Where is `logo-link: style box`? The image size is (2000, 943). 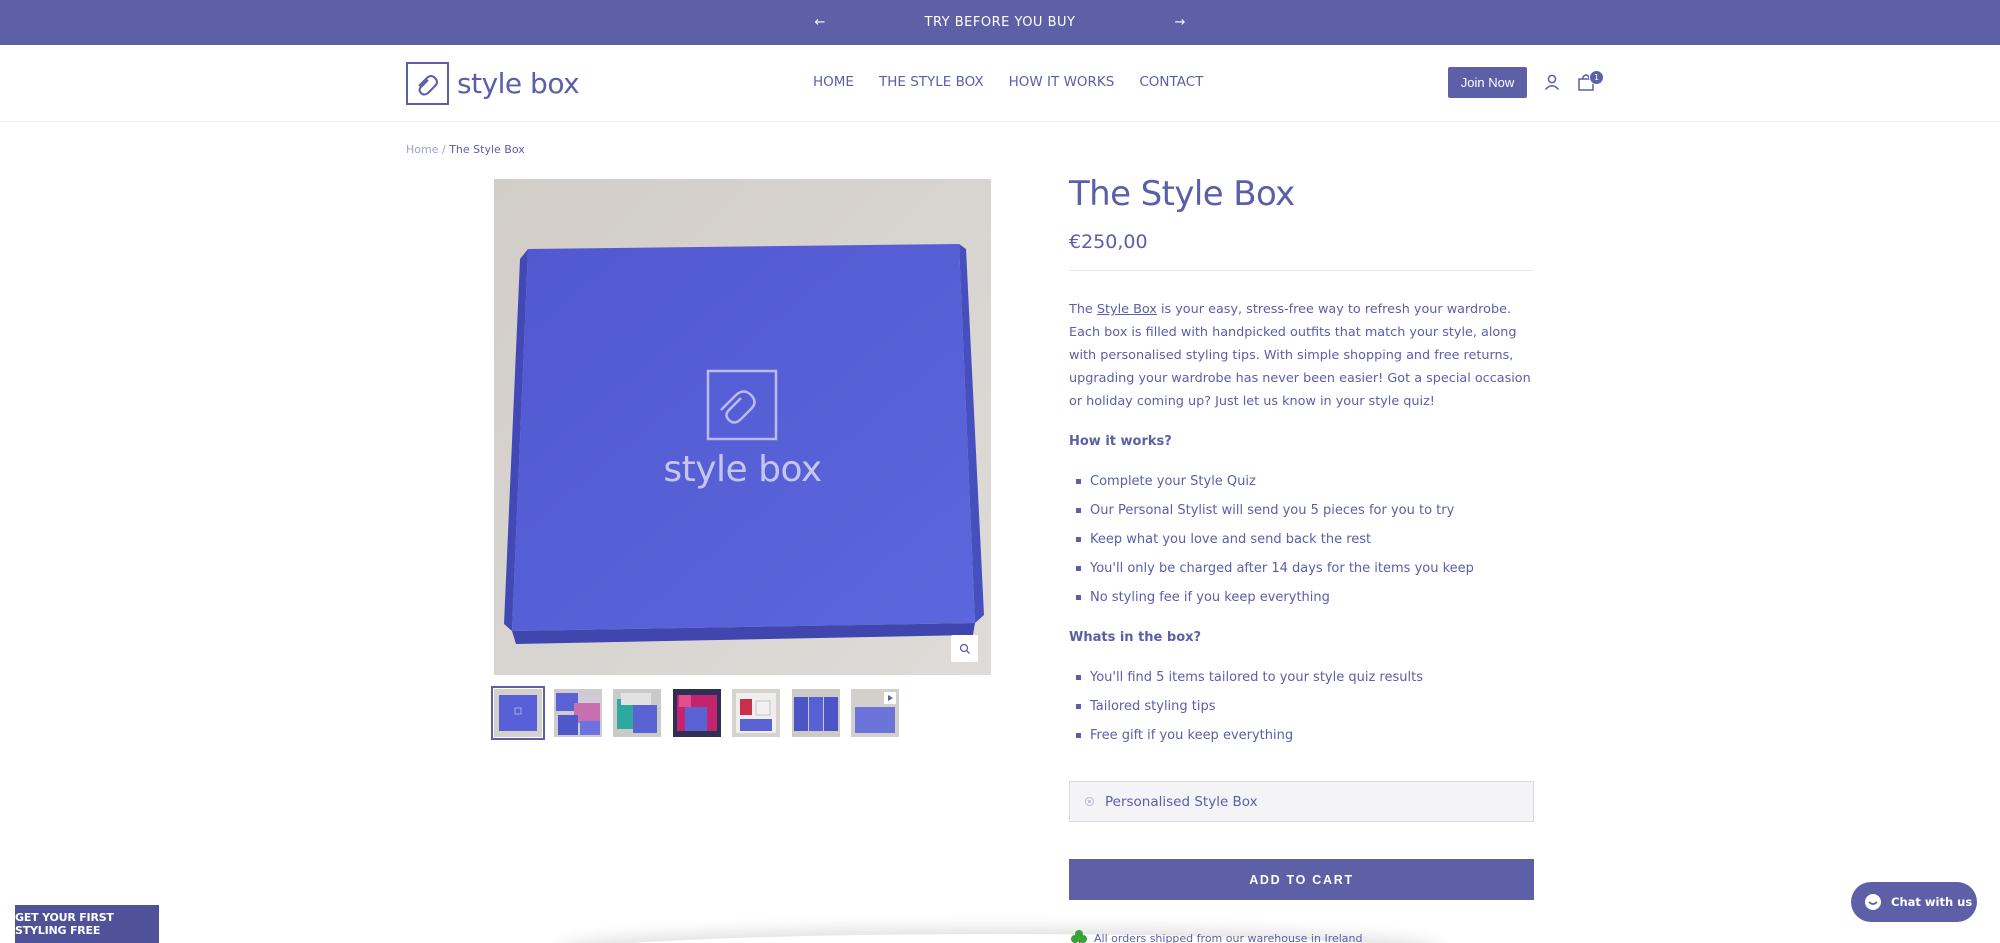 logo-link: style box is located at coordinates (493, 83).